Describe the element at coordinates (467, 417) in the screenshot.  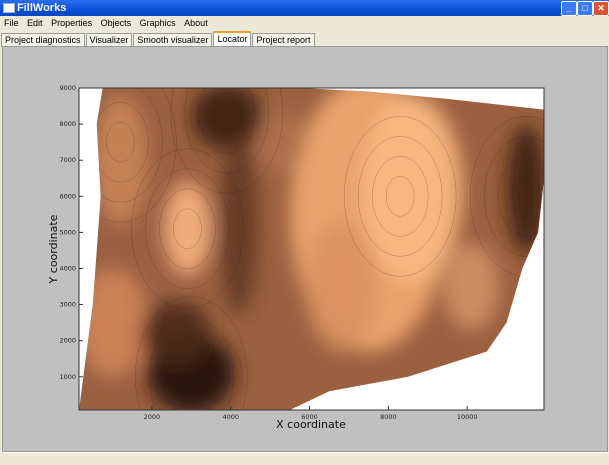
I see `x-tick-label: 10000` at that location.